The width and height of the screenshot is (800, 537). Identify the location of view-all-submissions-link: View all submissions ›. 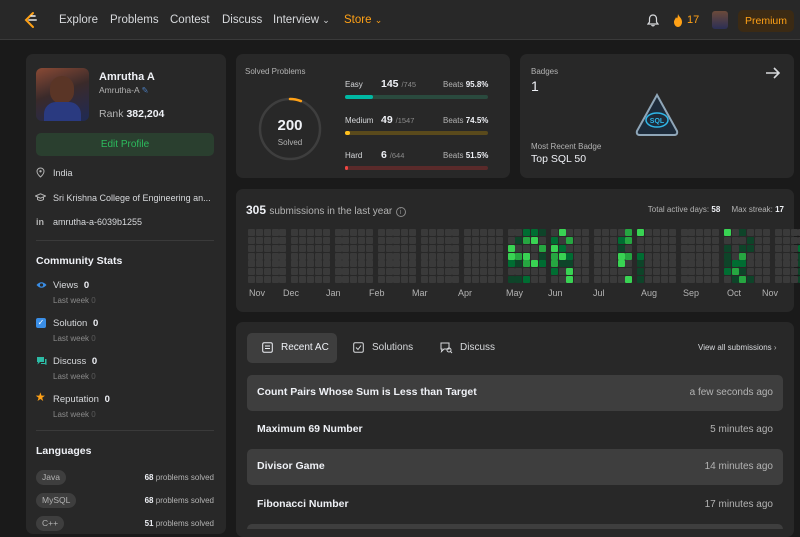
(737, 347).